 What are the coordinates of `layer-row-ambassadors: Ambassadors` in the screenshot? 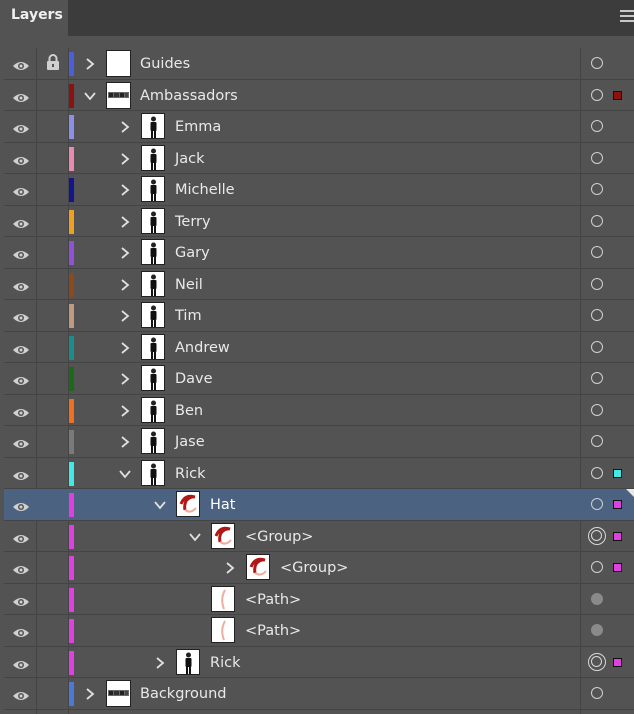 It's located at (319, 95).